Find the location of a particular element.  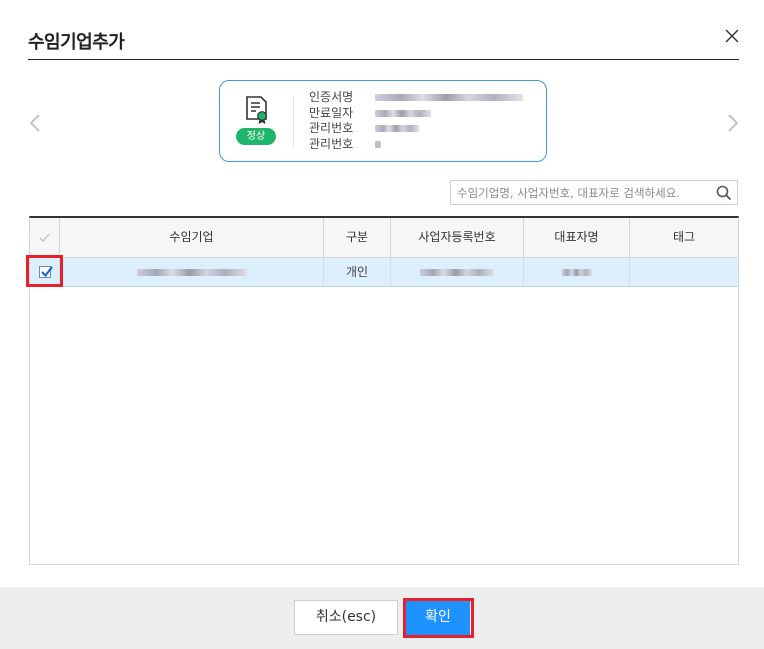

search-box is located at coordinates (594, 192).